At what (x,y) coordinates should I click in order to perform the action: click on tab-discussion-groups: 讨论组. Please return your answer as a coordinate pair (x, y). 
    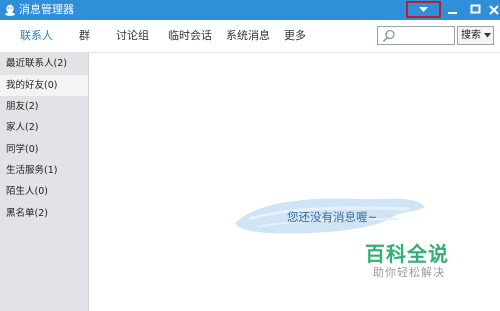
    Looking at the image, I should click on (132, 36).